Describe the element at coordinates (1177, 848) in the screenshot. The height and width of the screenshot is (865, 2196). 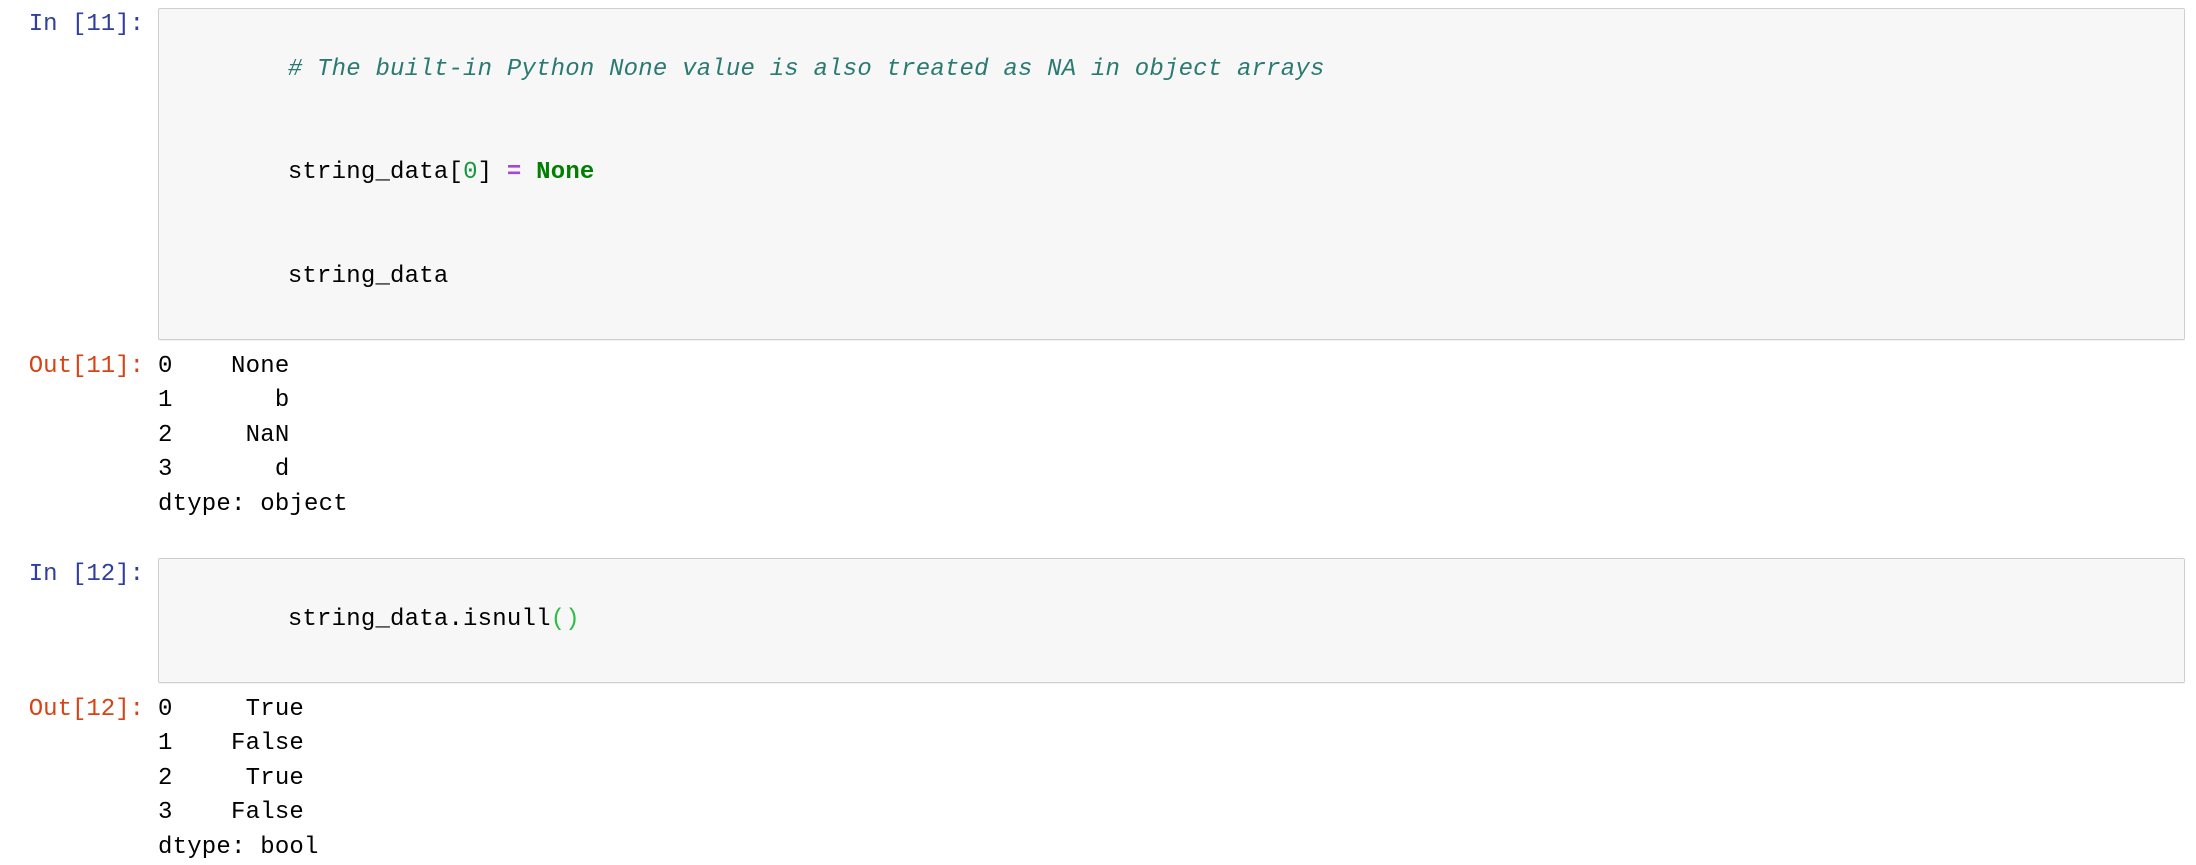
I see `output-line-dtype: dtype: bool` at that location.